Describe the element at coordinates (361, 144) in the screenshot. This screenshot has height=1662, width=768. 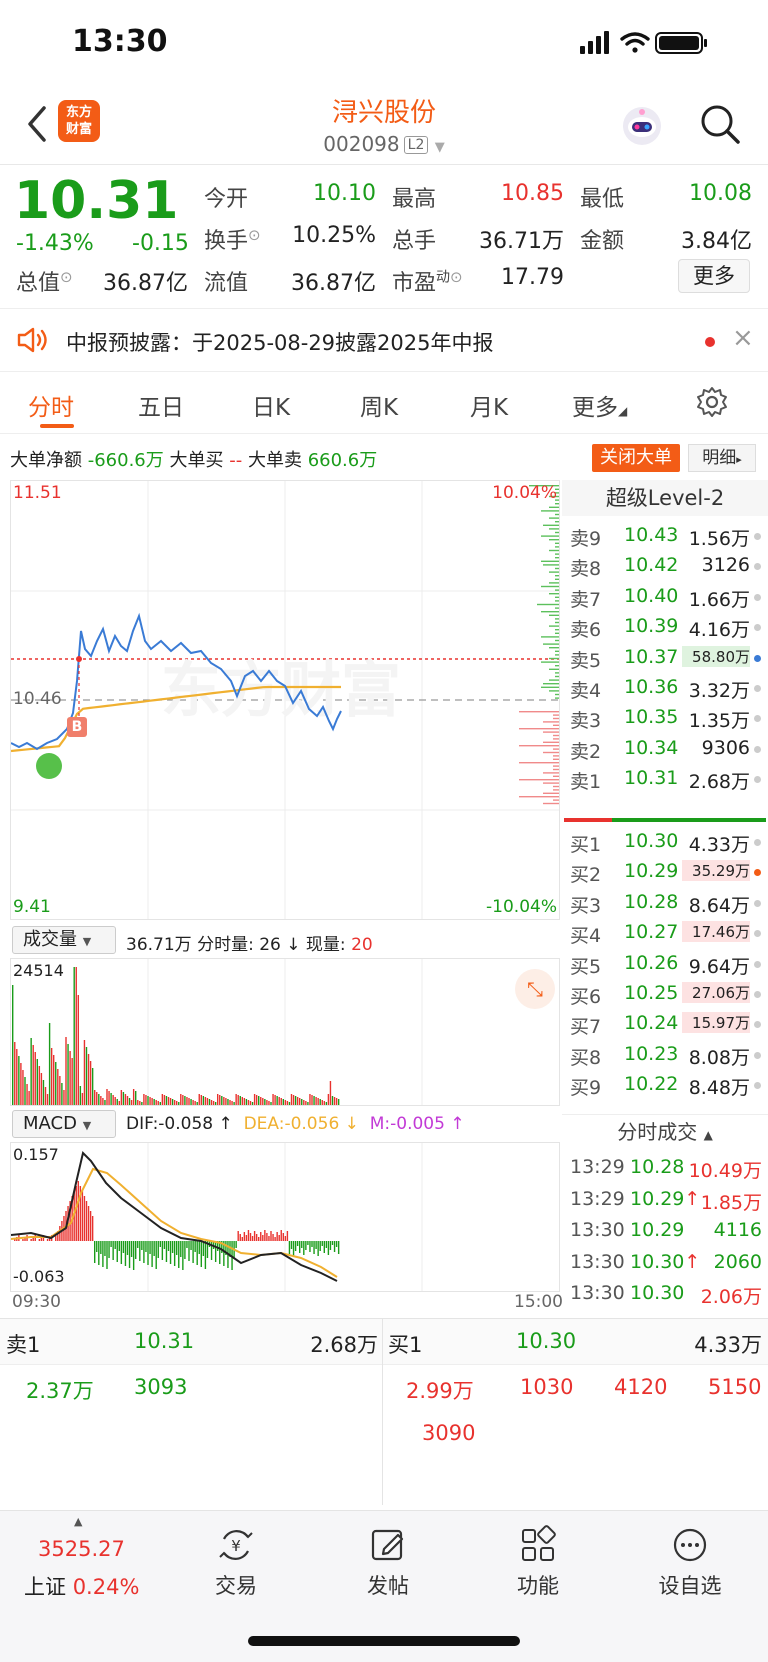
I see `stock-code: 002098` at that location.